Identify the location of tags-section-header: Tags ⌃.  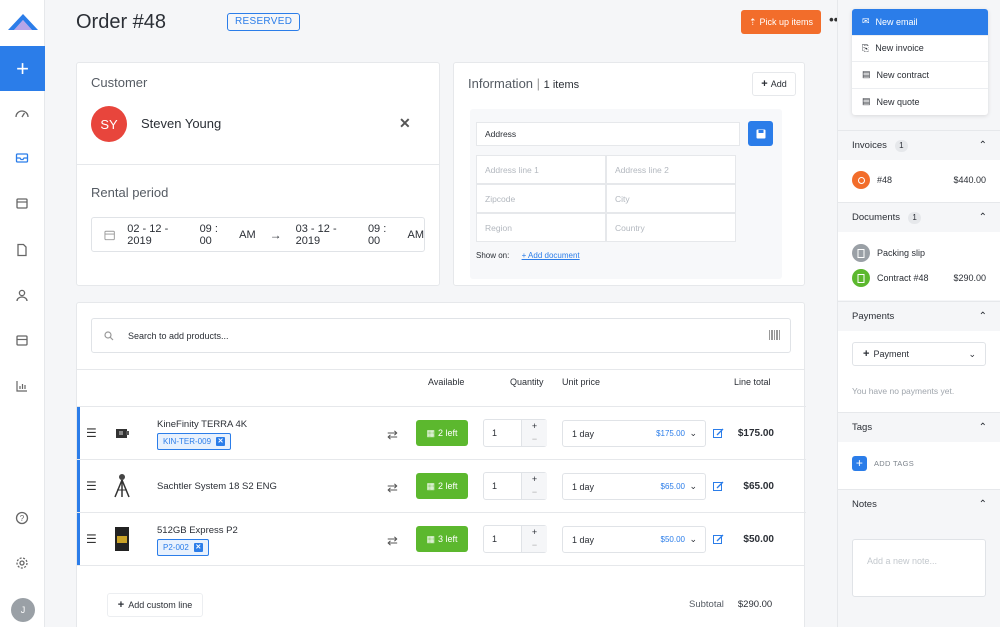
(919, 427).